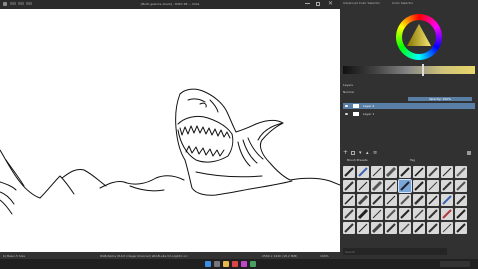 The width and height of the screenshot is (478, 269). I want to click on brush-preset-grid, so click(409, 206).